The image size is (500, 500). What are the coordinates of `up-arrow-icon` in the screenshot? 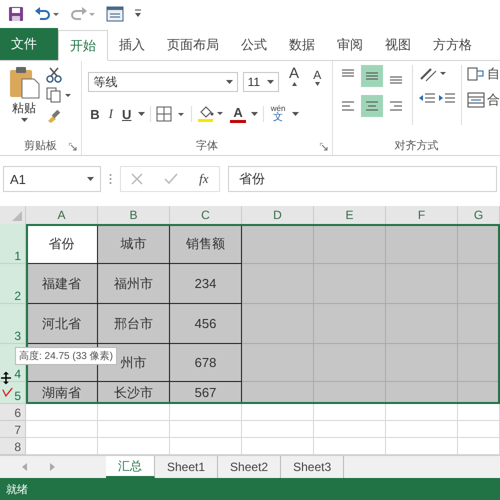 It's located at (294, 84).